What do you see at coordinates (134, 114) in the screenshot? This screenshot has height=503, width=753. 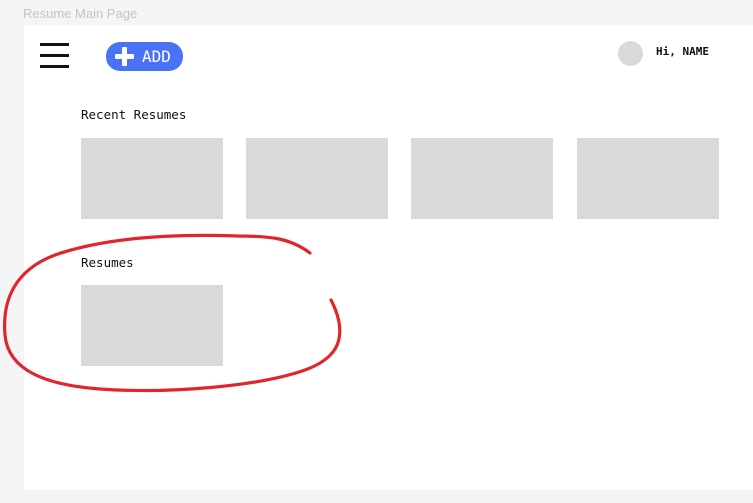 I see `recent-resumes-title: Recent Resumes` at bounding box center [134, 114].